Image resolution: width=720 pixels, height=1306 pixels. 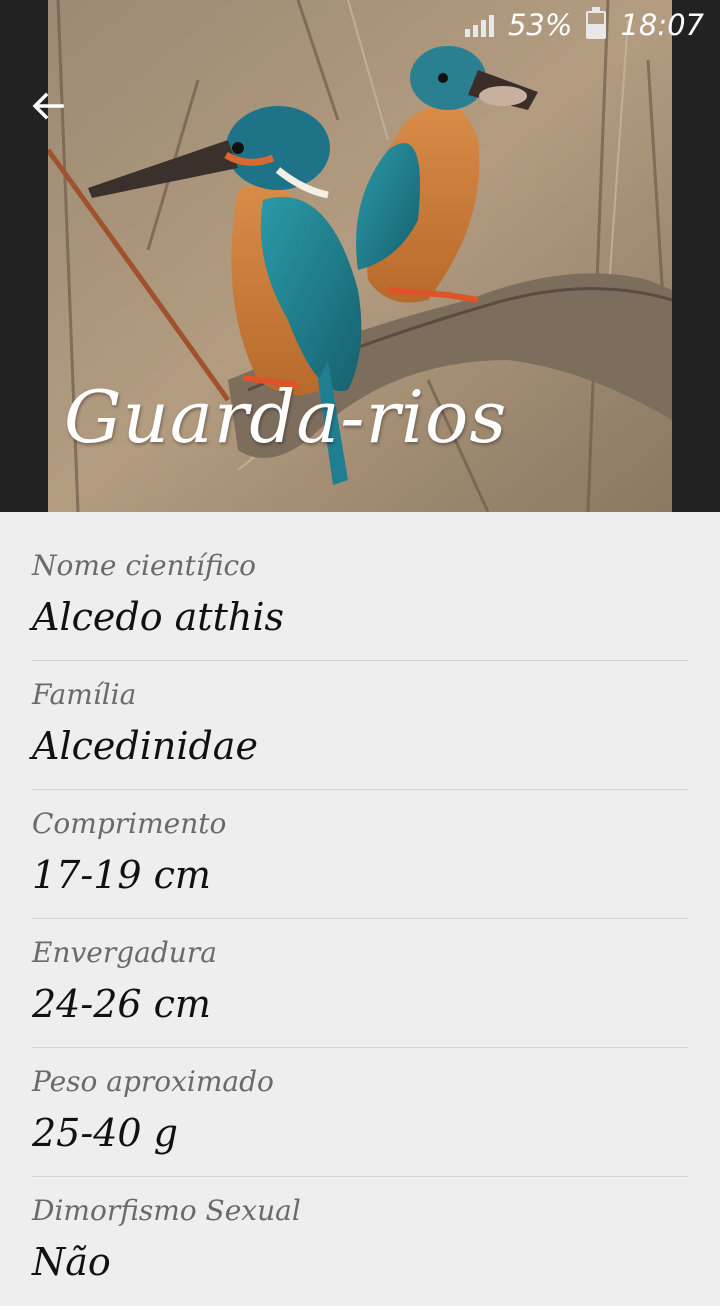 What do you see at coordinates (360, 25) in the screenshot?
I see `status-bar: 53% 18:07` at bounding box center [360, 25].